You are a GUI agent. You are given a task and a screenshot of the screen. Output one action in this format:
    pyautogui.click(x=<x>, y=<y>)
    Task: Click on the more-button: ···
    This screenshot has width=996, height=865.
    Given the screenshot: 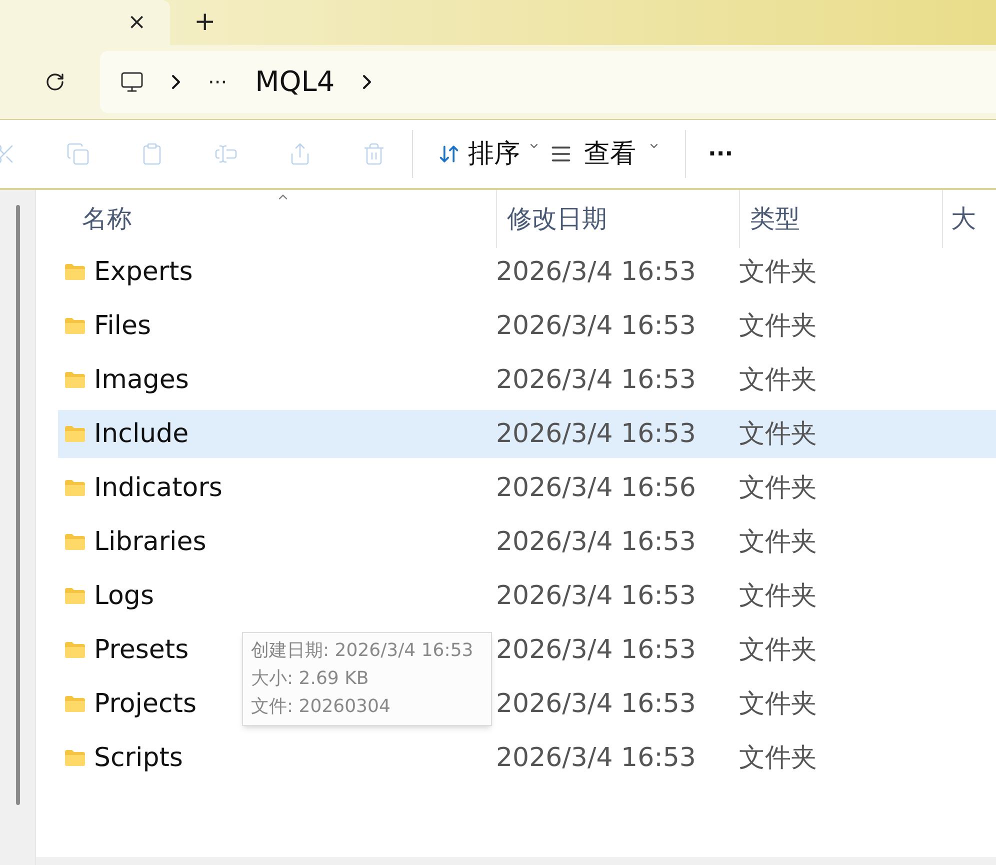 What is the action you would take?
    pyautogui.click(x=721, y=154)
    